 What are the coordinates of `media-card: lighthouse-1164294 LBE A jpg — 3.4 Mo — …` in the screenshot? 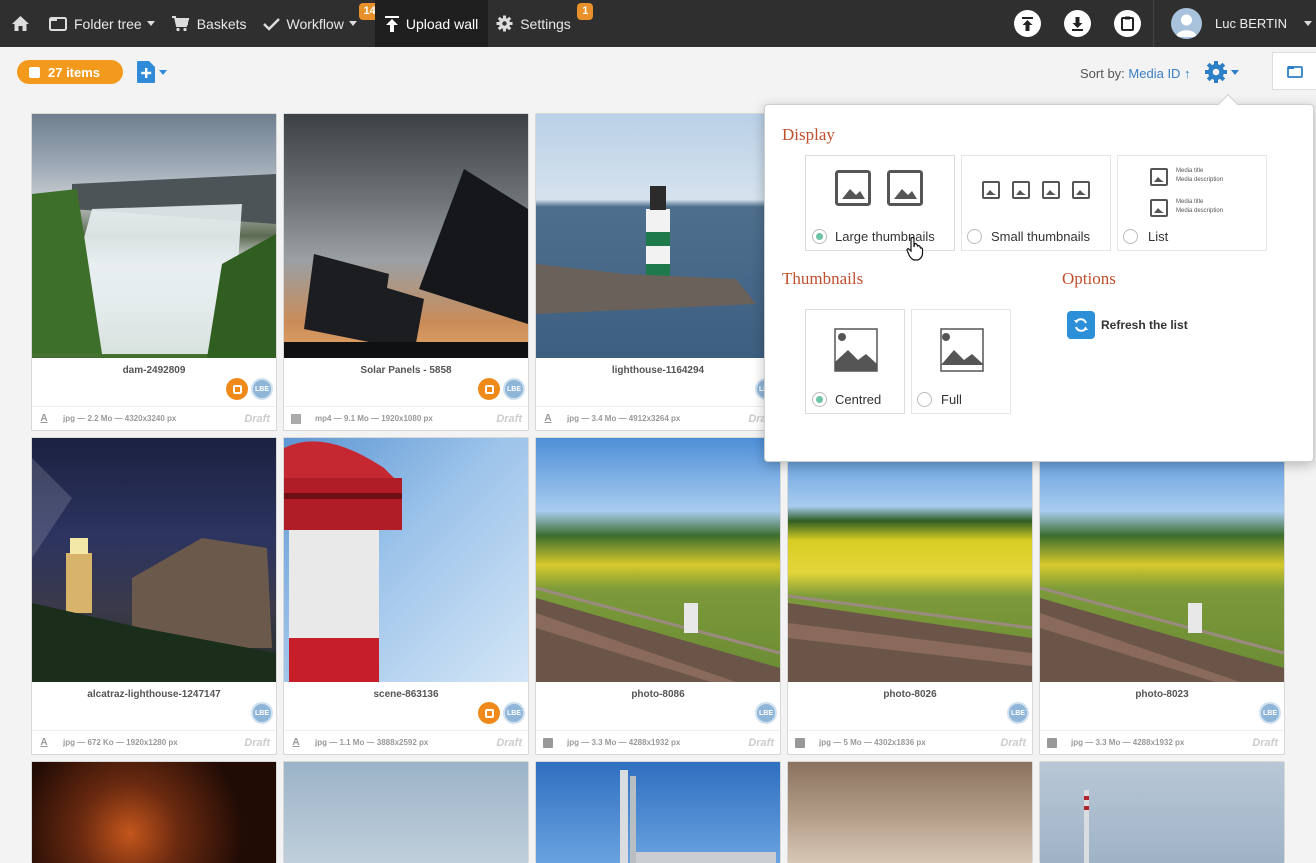 It's located at (658, 272).